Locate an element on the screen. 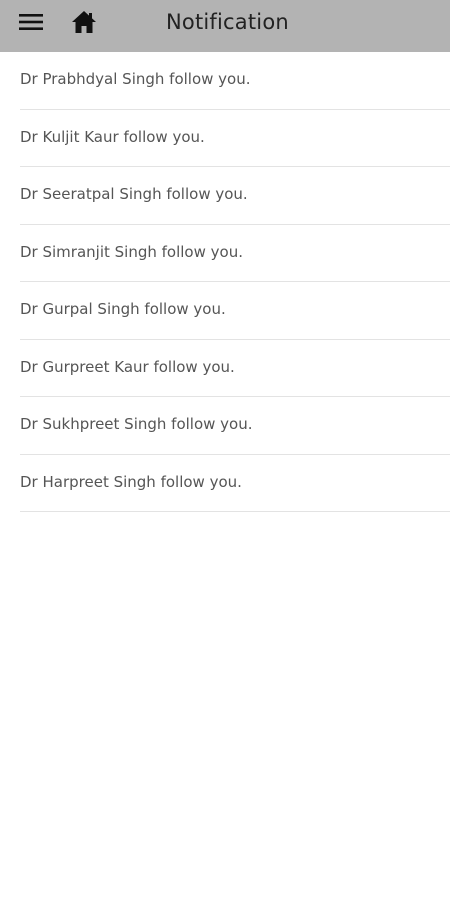  notification-item: Dr Seeratpal Singh follow you. is located at coordinates (235, 196).